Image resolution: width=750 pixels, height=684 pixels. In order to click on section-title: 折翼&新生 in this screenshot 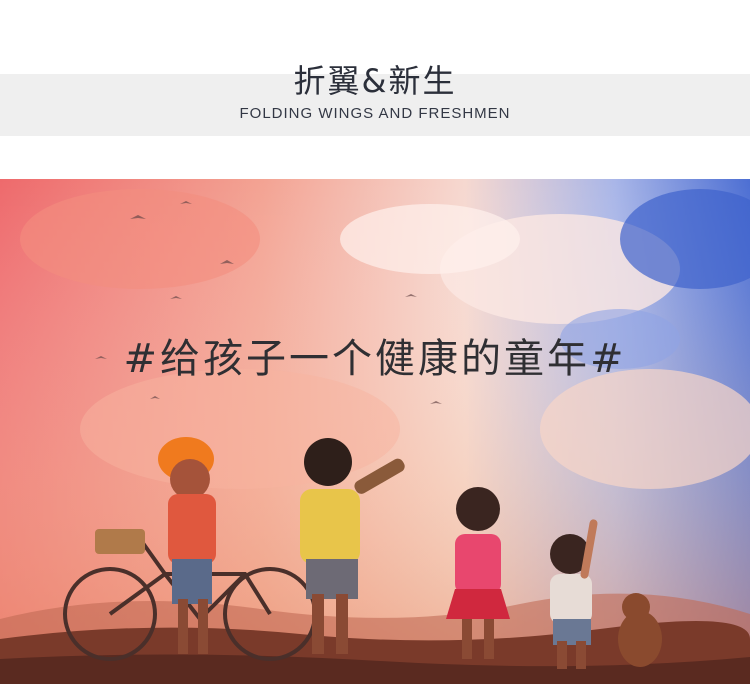, I will do `click(375, 81)`.